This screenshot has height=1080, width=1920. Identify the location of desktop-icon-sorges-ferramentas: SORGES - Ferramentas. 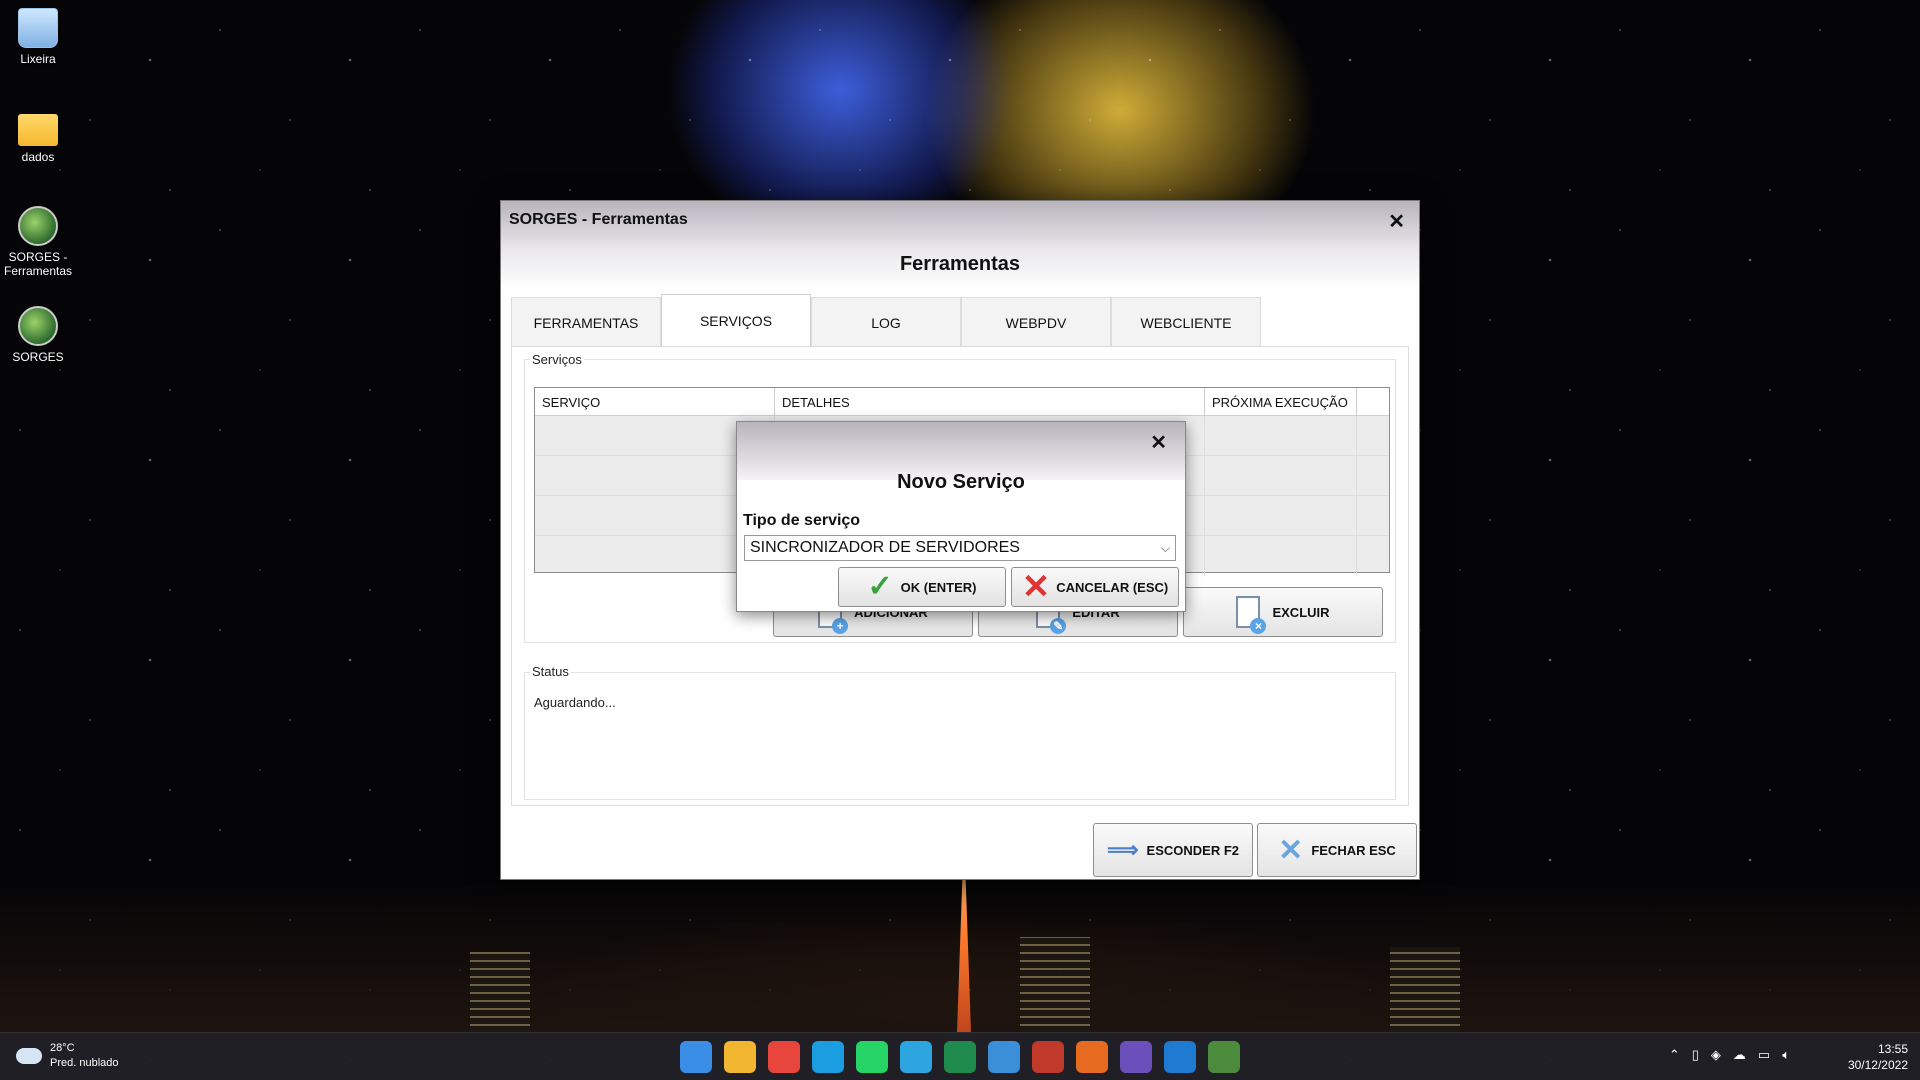
(38, 242).